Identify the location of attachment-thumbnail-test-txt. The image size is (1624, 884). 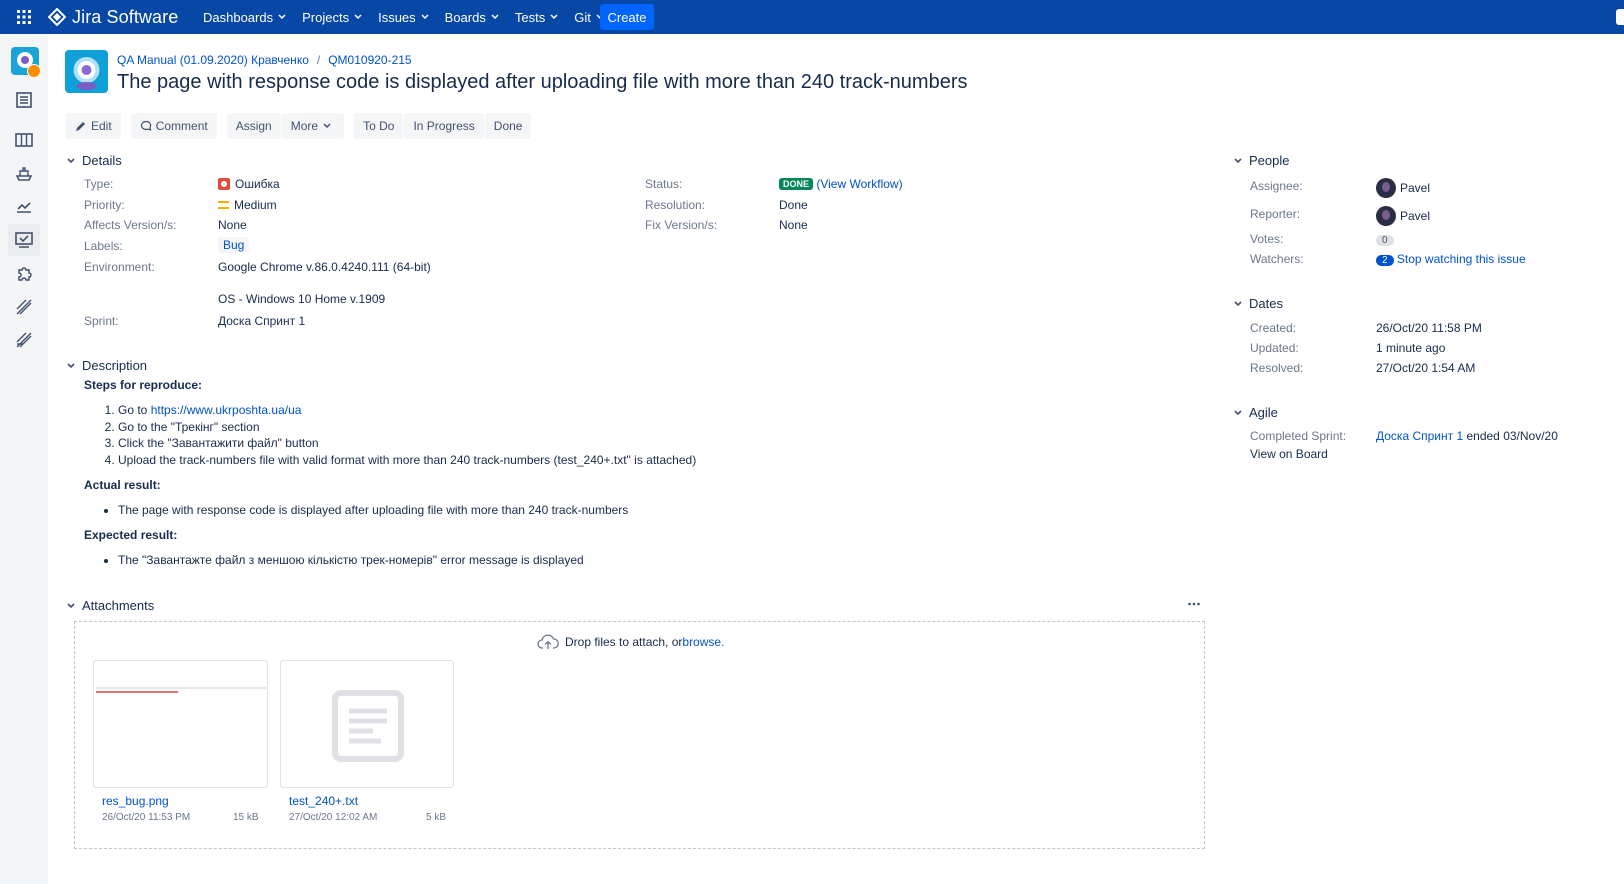
(367, 724).